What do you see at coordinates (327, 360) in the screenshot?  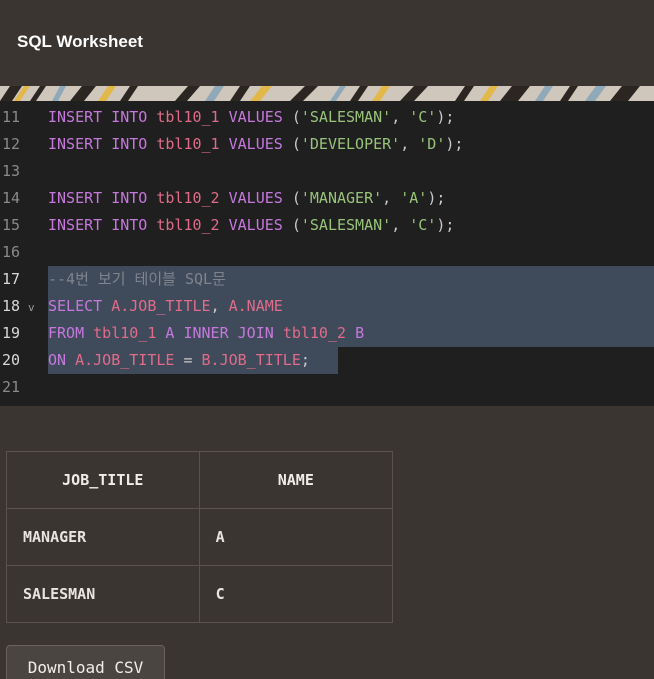 I see `code-line: 20 ON A.JOB_TITLE = B.JOB_TITLE;` at bounding box center [327, 360].